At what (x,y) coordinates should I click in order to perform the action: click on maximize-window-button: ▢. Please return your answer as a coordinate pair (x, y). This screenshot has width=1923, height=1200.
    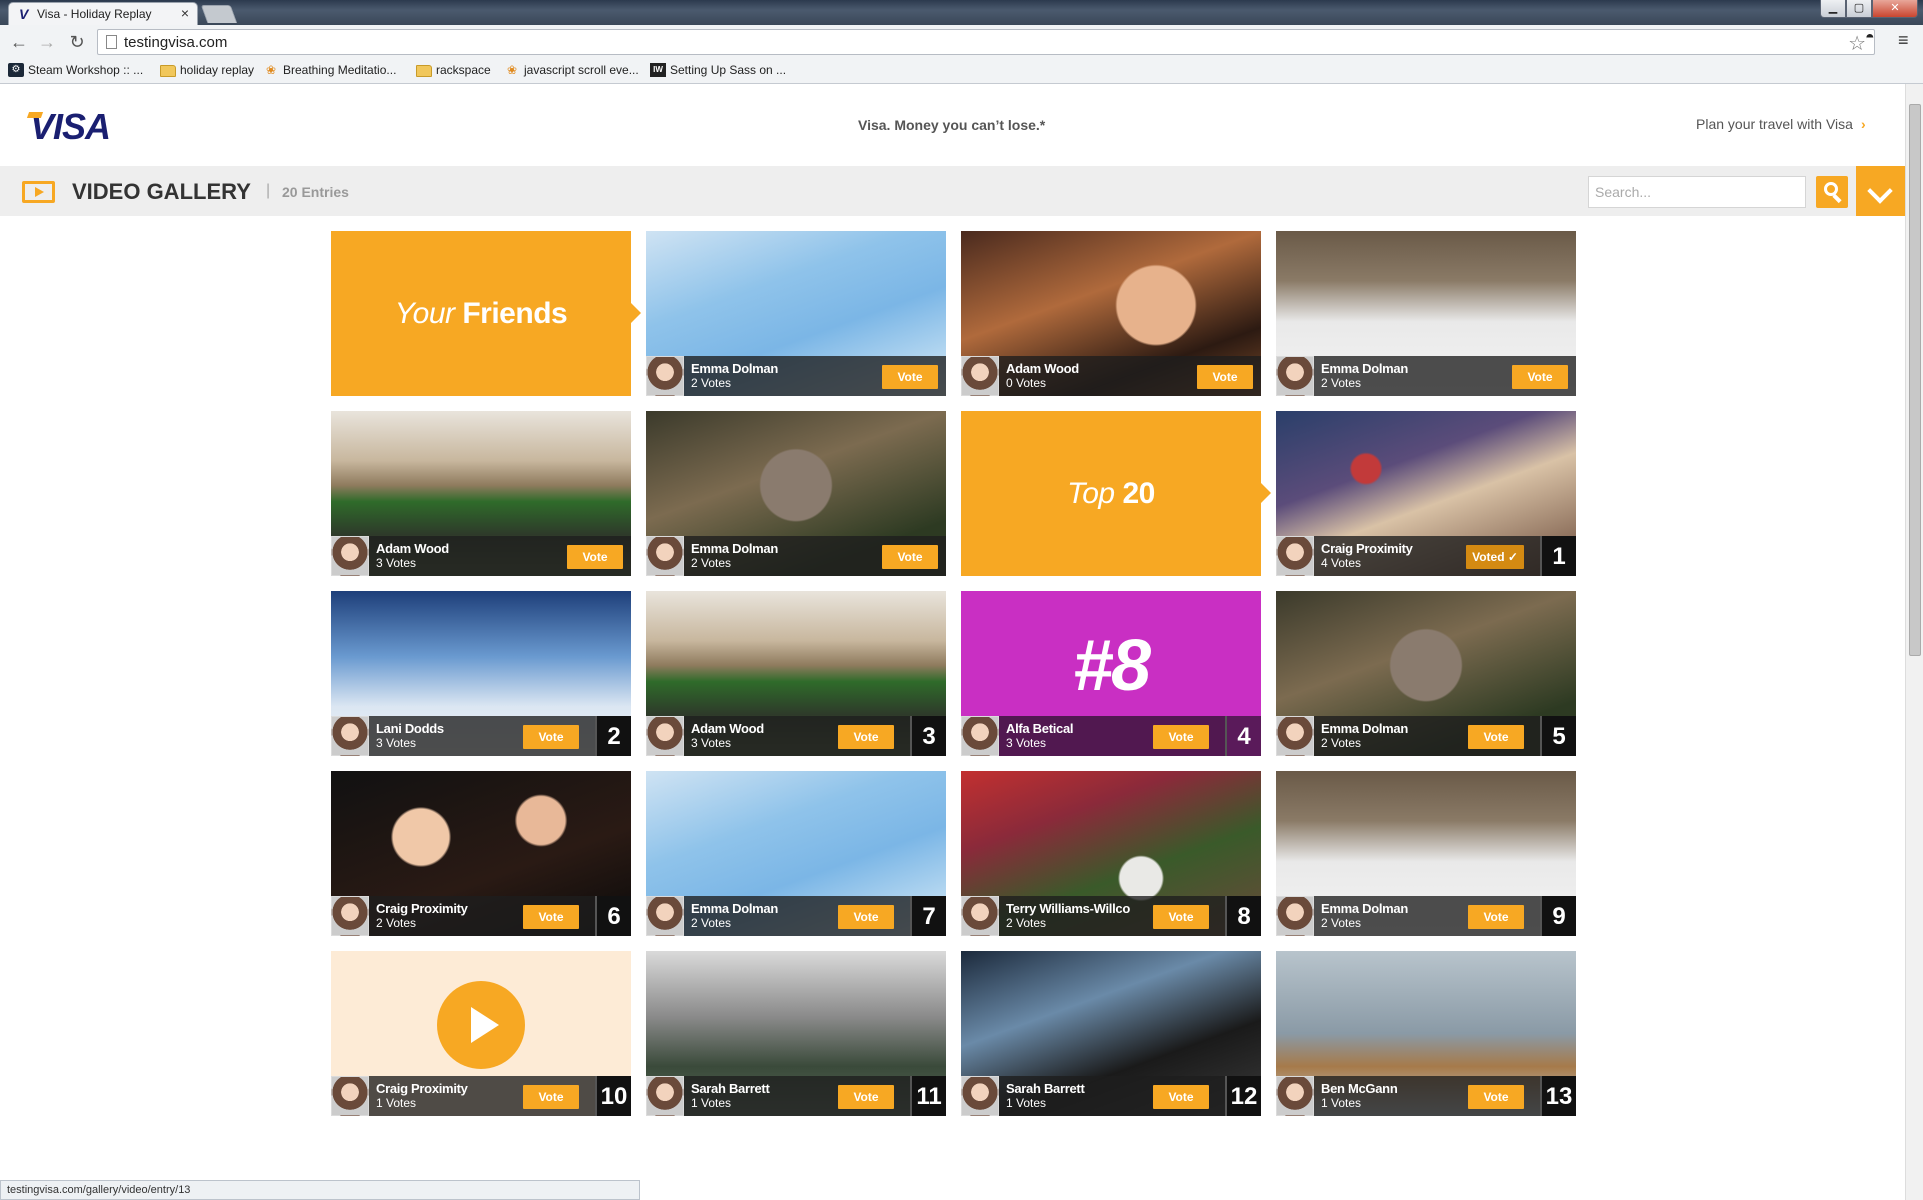
    Looking at the image, I should click on (1859, 9).